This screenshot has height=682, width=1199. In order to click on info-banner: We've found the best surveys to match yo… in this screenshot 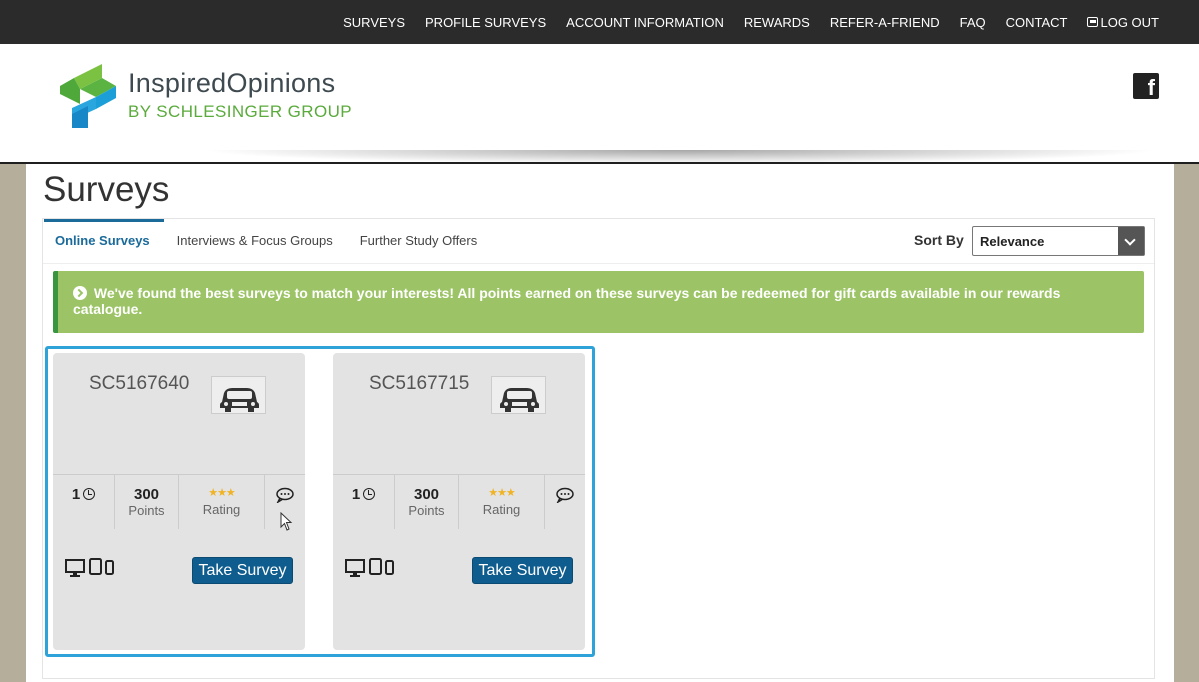, I will do `click(598, 302)`.